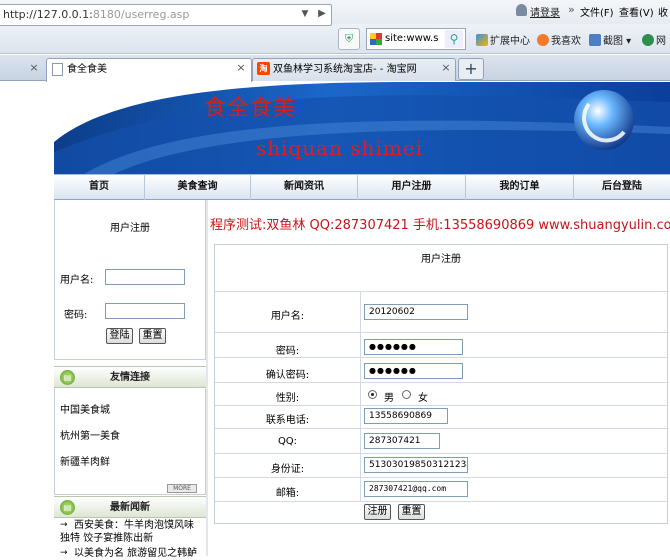 Image resolution: width=670 pixels, height=560 pixels. Describe the element at coordinates (145, 311) in the screenshot. I see `sidebar-password-input` at that location.